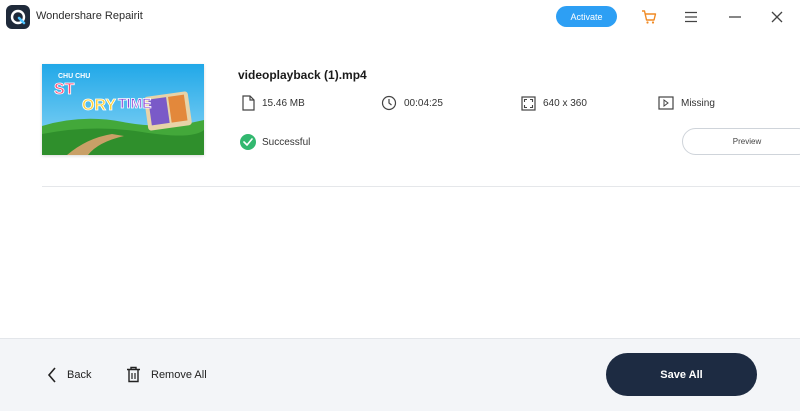  What do you see at coordinates (51, 375) in the screenshot?
I see `chevron-left-icon` at bounding box center [51, 375].